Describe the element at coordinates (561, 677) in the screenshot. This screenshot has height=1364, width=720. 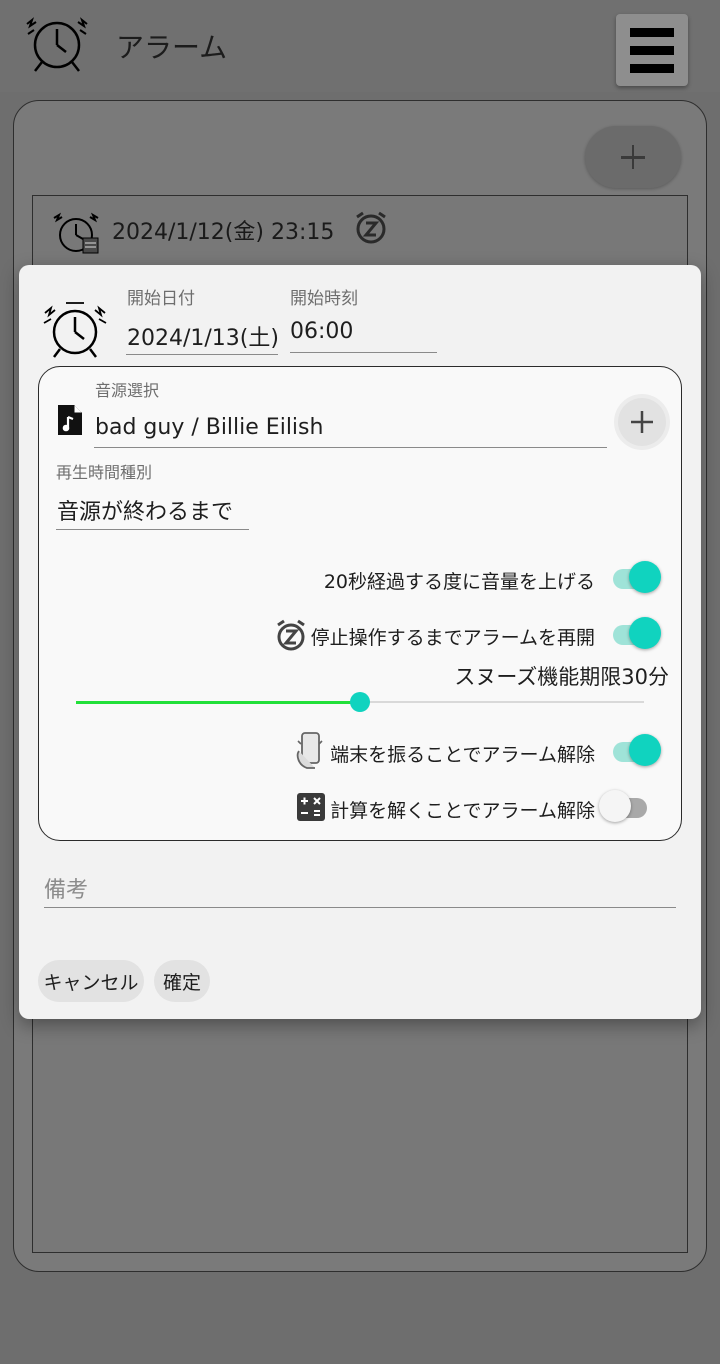
I see `snooze-limit-label: スヌーズ機能期限30分` at that location.